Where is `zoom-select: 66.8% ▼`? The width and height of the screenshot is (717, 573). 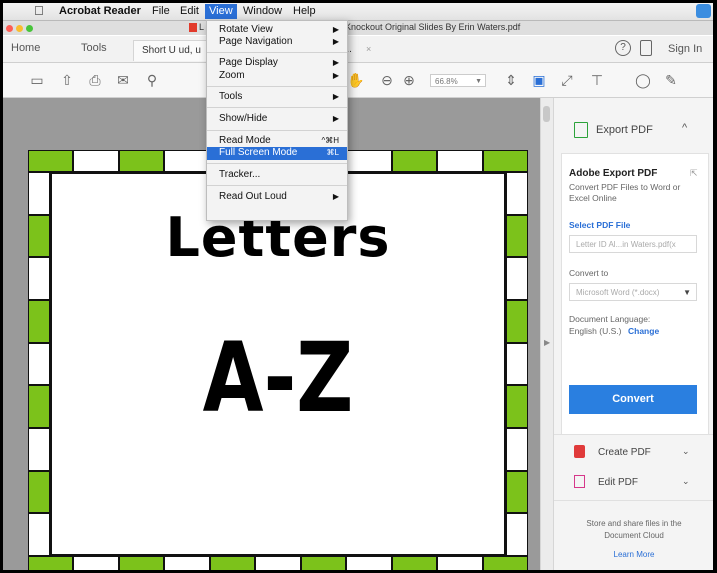 zoom-select: 66.8% ▼ is located at coordinates (458, 80).